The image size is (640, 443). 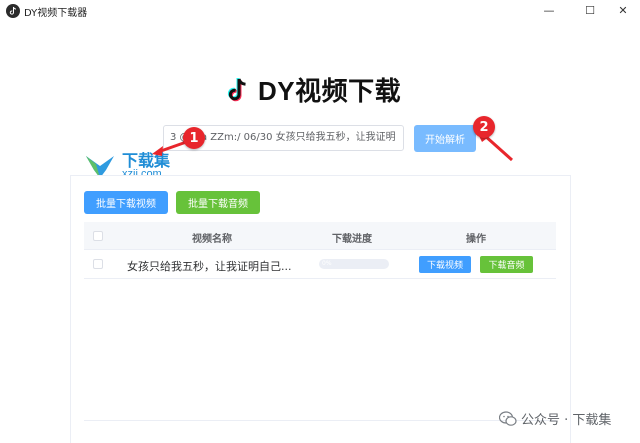 What do you see at coordinates (98, 264) in the screenshot?
I see `row-checkbox` at bounding box center [98, 264].